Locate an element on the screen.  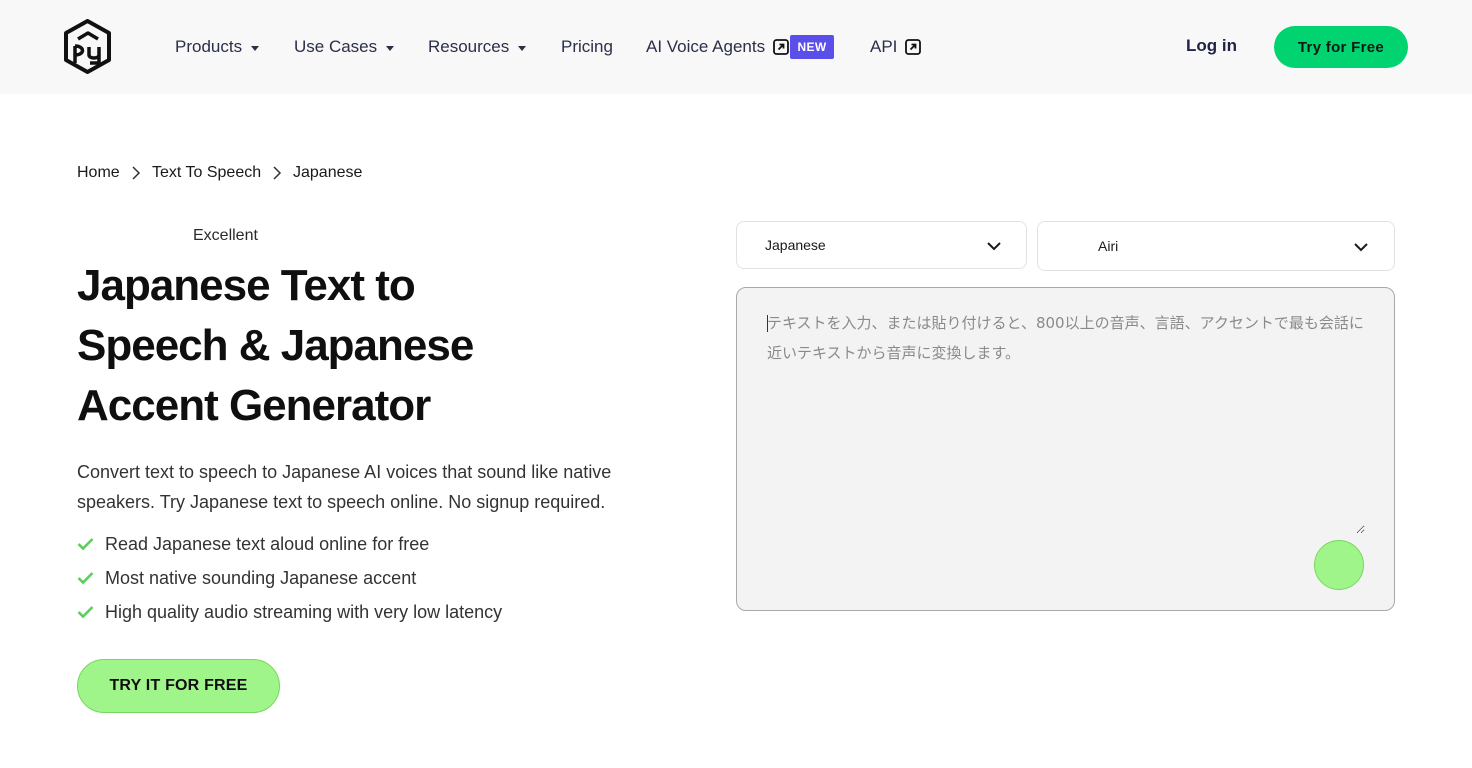
language-select: Japanese is located at coordinates (881, 245).